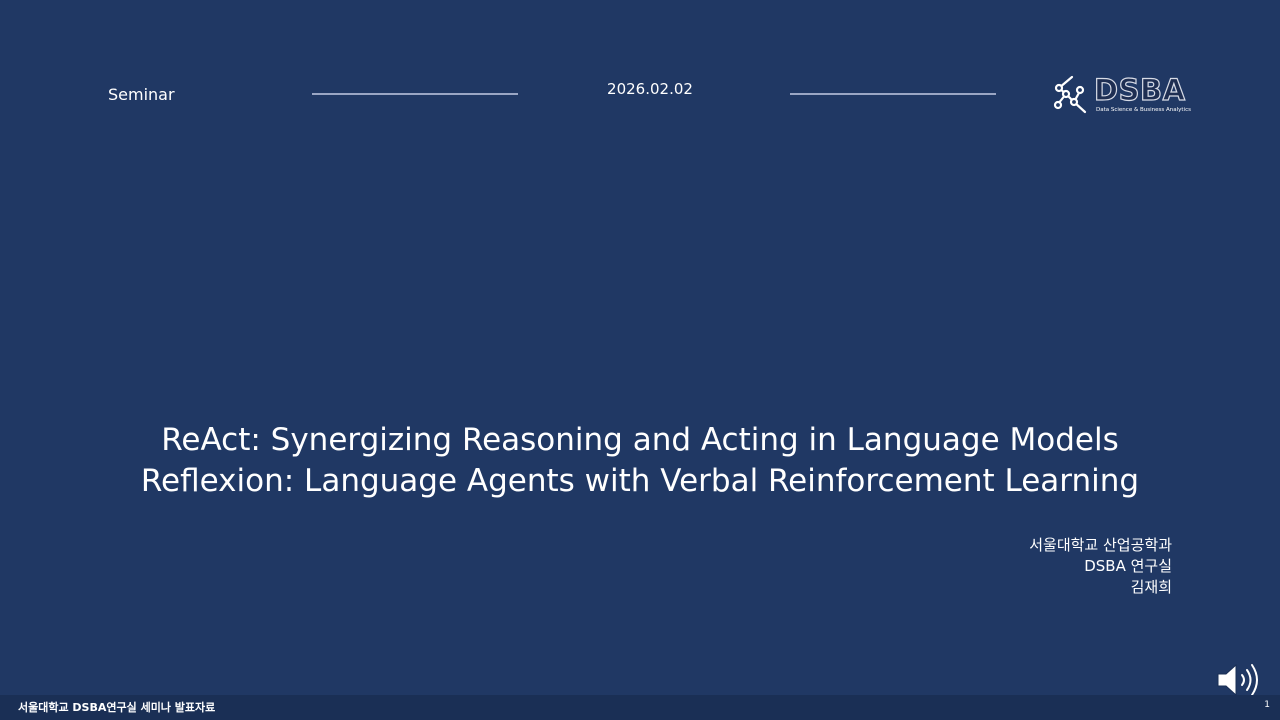 The height and width of the screenshot is (720, 1280). Describe the element at coordinates (650, 89) in the screenshot. I see `header-date: 2026.02.02` at that location.